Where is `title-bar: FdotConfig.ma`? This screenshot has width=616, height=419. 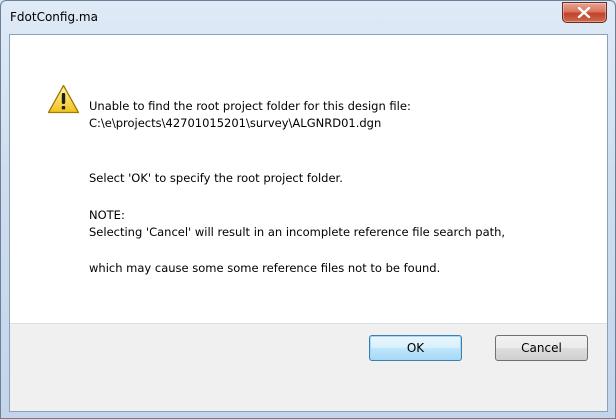 title-bar: FdotConfig.ma is located at coordinates (308, 17).